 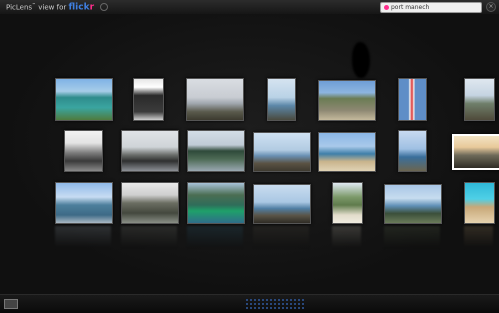 I want to click on photo-harbor-boats, so click(x=84, y=203).